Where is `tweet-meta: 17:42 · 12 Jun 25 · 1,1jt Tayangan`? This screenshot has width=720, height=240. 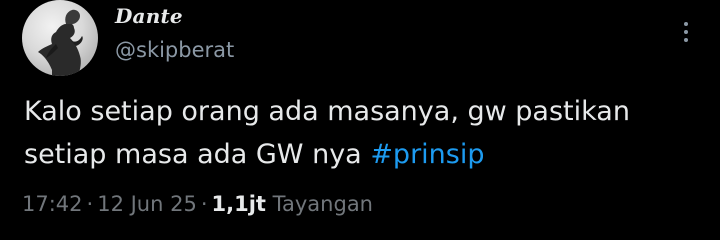
tweet-meta: 17:42 · 12 Jun 25 · 1,1jt Tayangan is located at coordinates (197, 204).